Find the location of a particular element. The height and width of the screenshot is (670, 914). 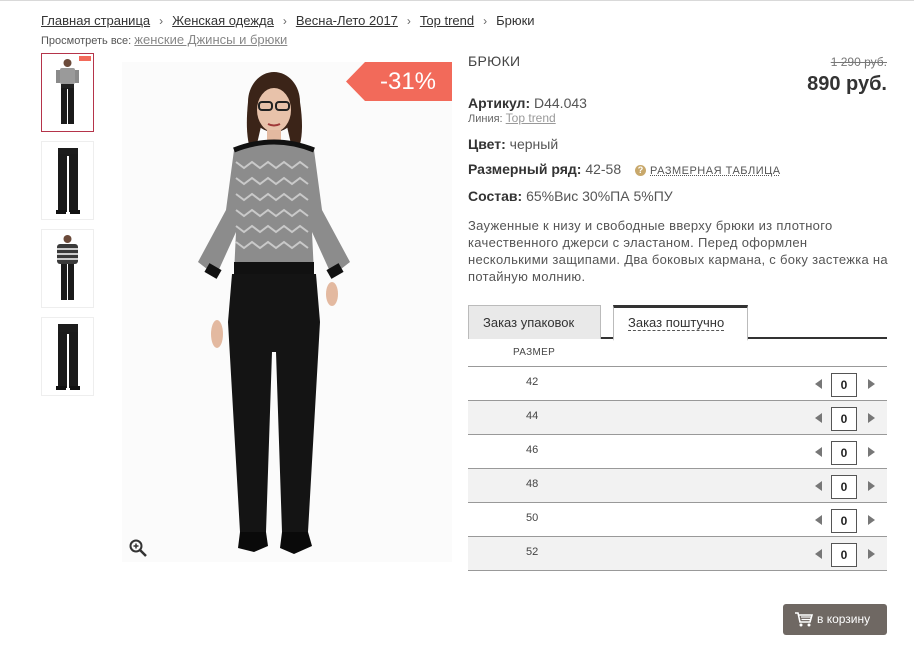

line-label: Линия: is located at coordinates (485, 119).